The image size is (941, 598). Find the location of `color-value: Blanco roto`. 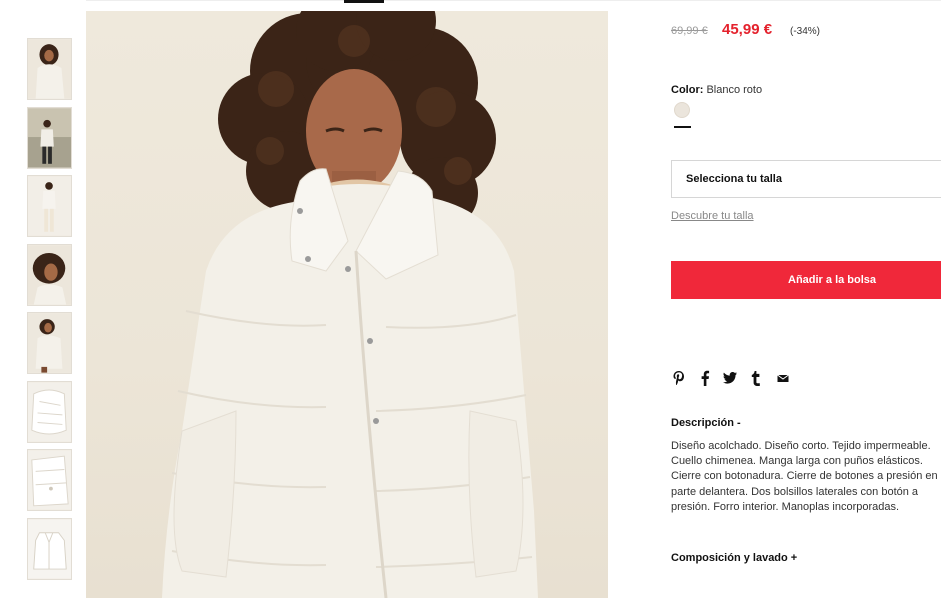

color-value: Blanco roto is located at coordinates (734, 90).